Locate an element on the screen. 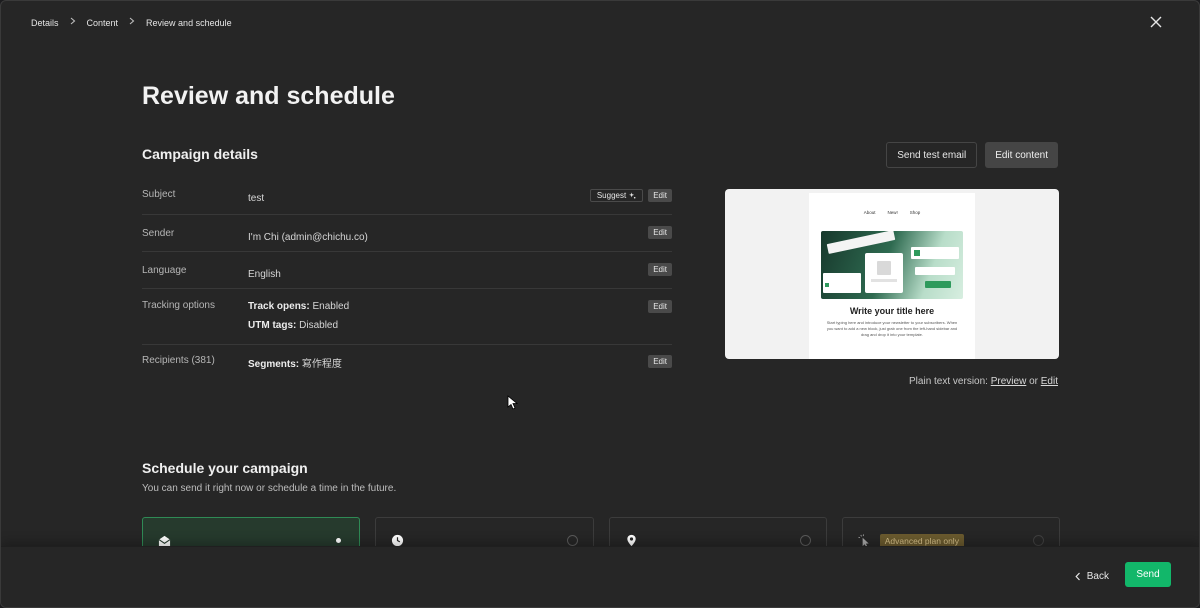  plain-text-edit-link: Edit is located at coordinates (1049, 381).